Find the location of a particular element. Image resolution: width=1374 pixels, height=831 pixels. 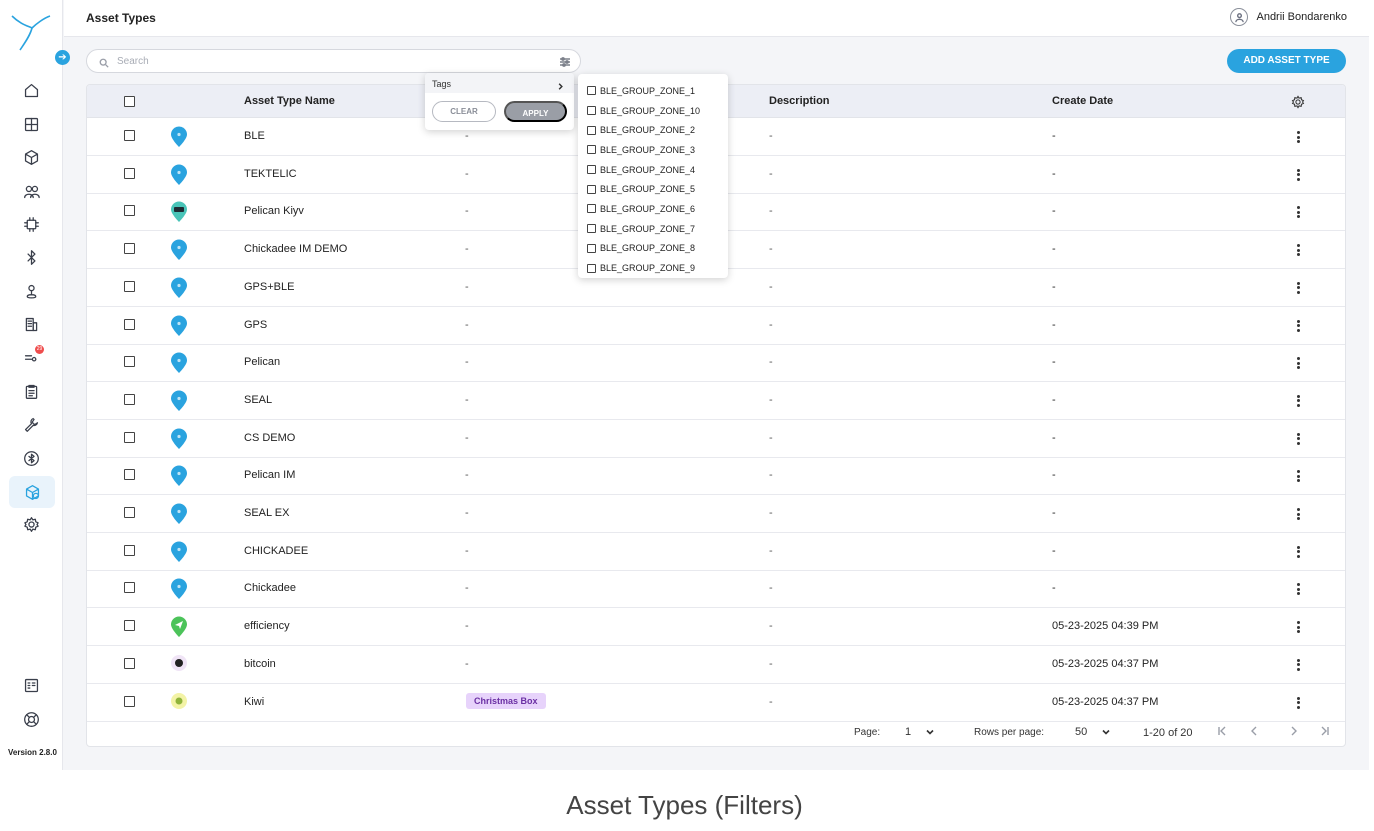

column-header-create-date: Create Date is located at coordinates (1082, 101).